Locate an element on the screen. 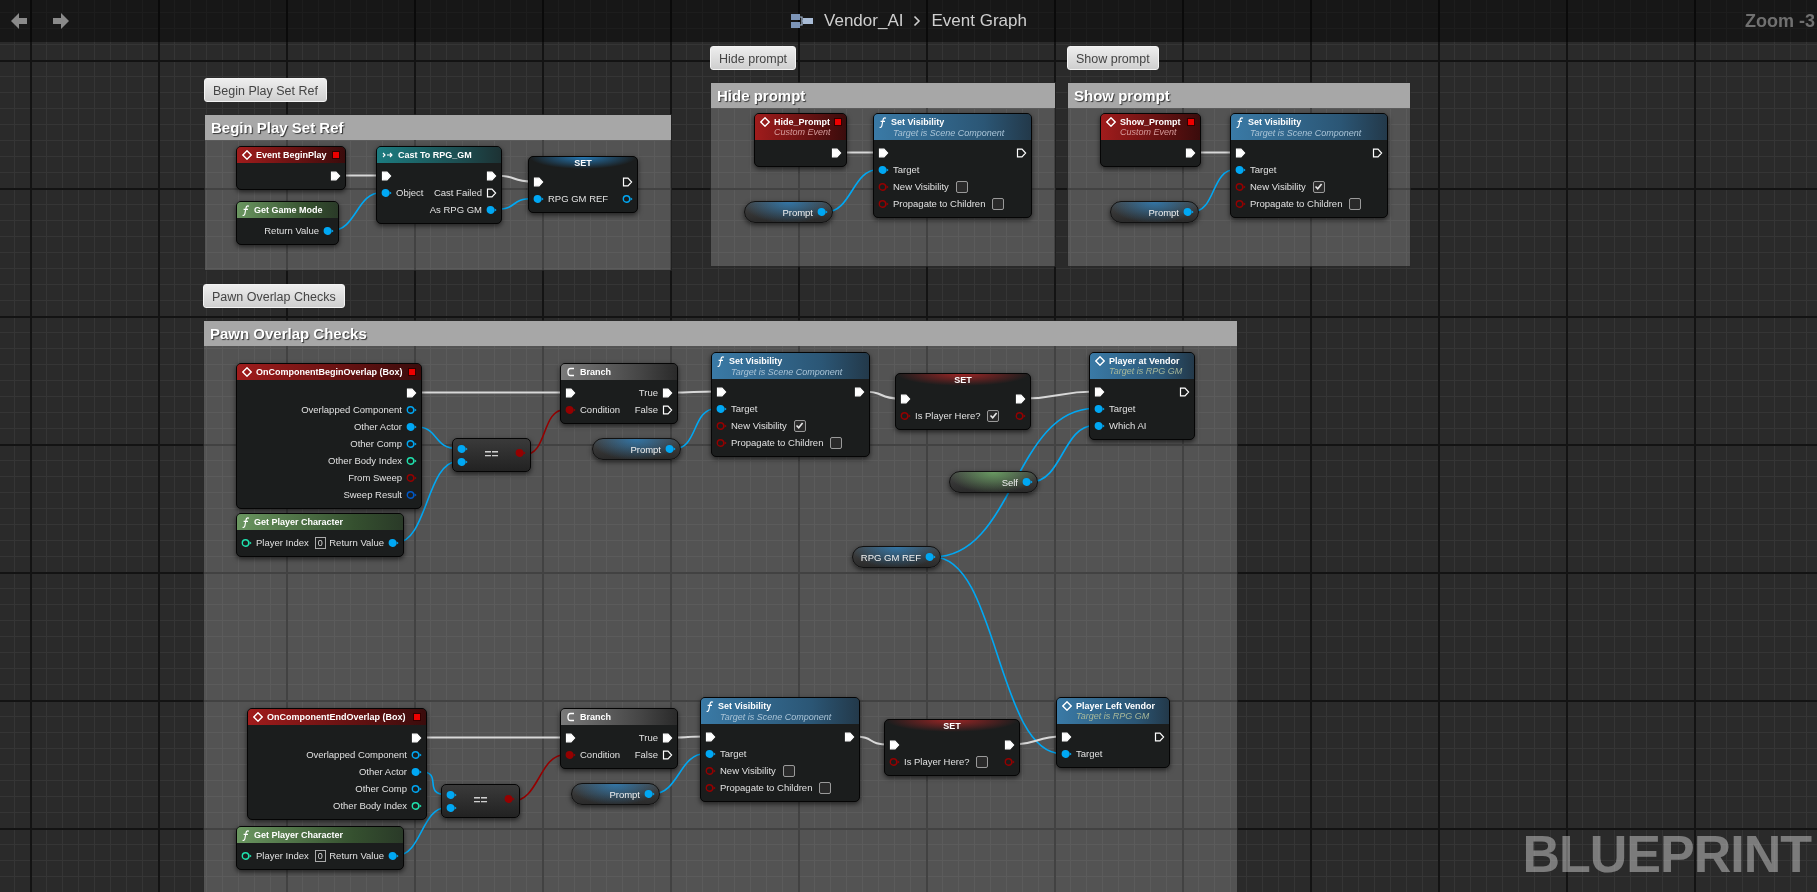 The width and height of the screenshot is (1817, 892). variable-node: RPG GM REF is located at coordinates (896, 557).